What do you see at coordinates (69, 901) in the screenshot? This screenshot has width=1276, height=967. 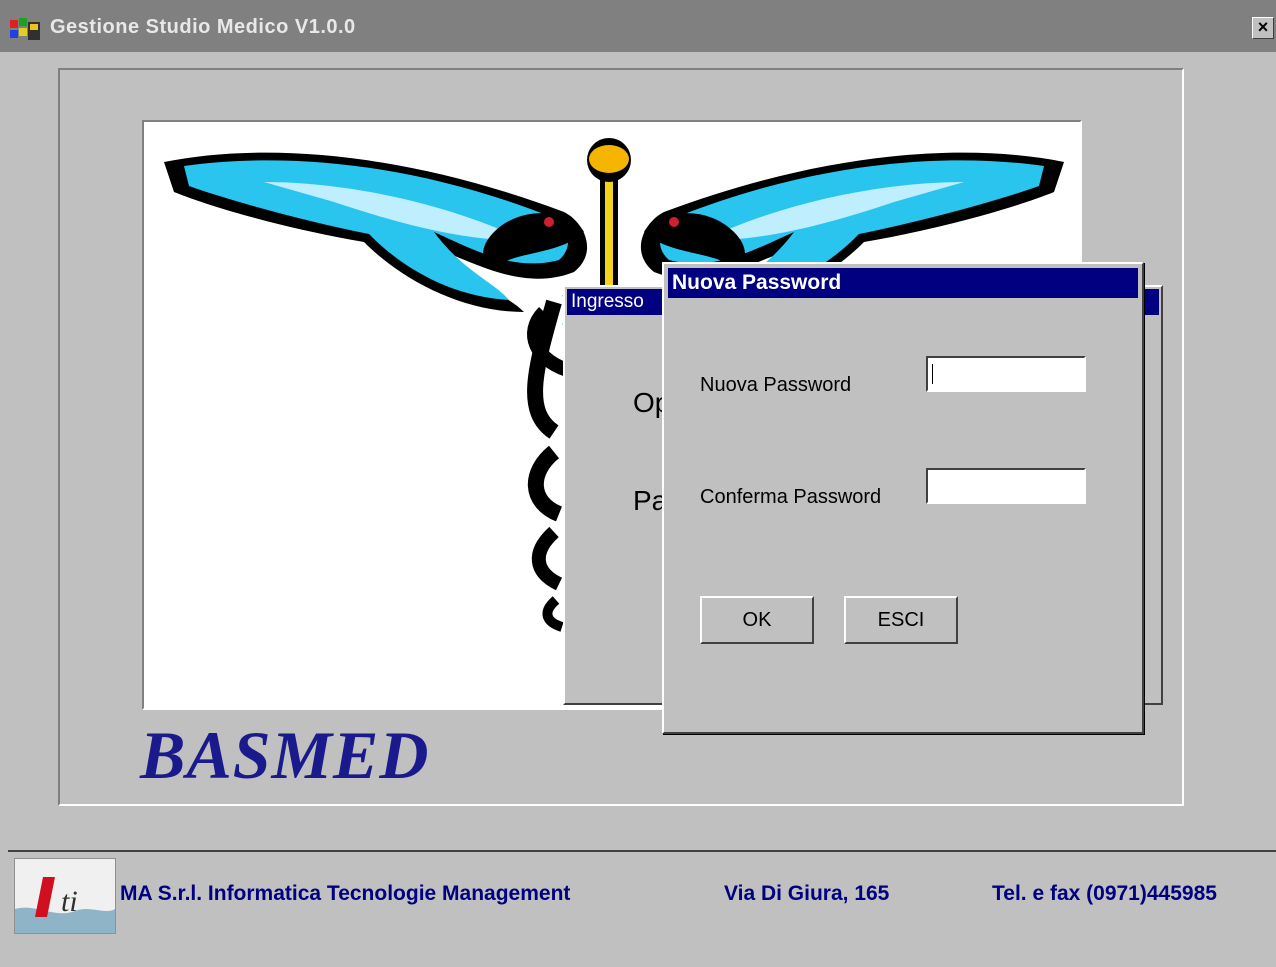 I see `svg-text: ti` at bounding box center [69, 901].